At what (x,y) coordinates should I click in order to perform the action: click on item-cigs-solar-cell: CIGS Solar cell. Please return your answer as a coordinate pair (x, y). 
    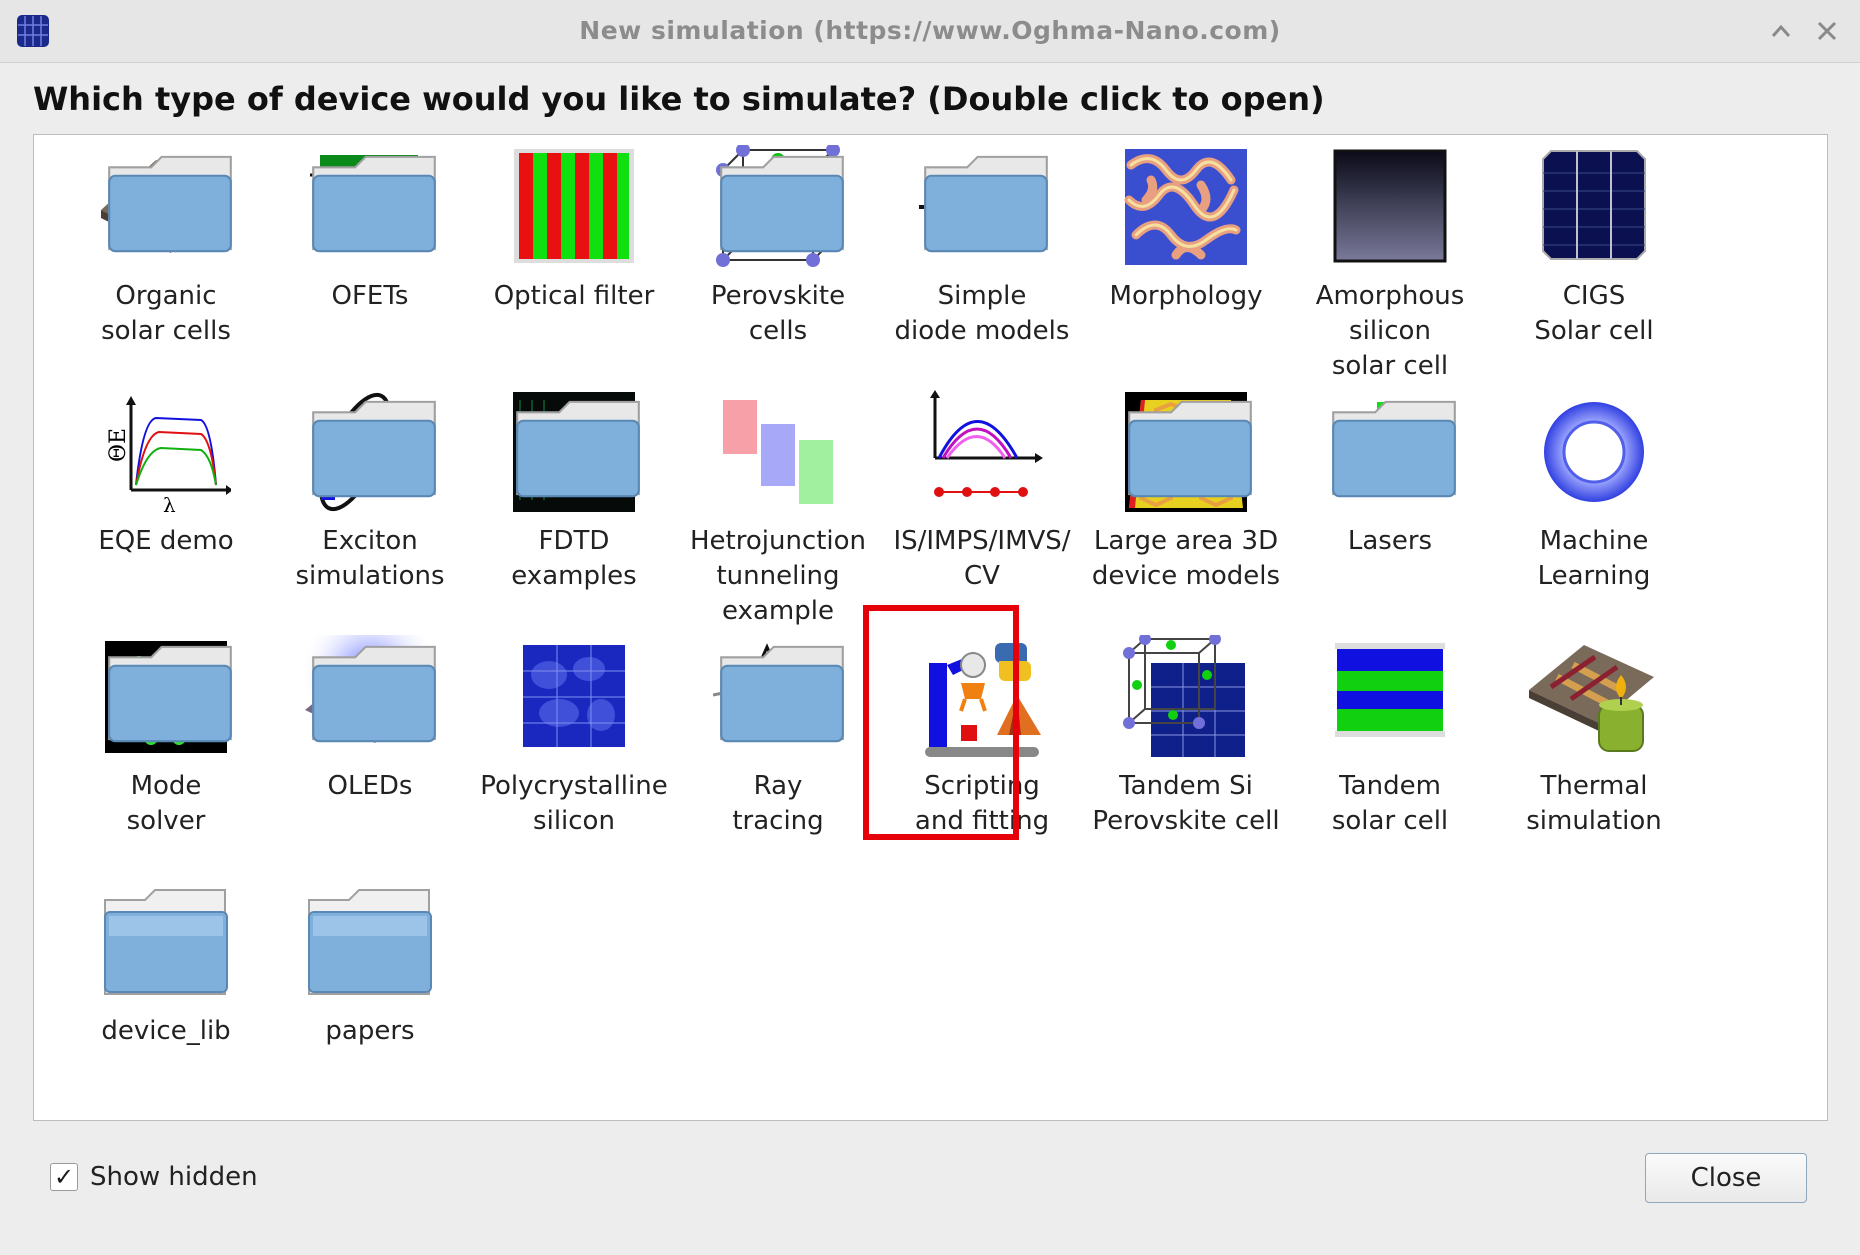
    Looking at the image, I should click on (1594, 247).